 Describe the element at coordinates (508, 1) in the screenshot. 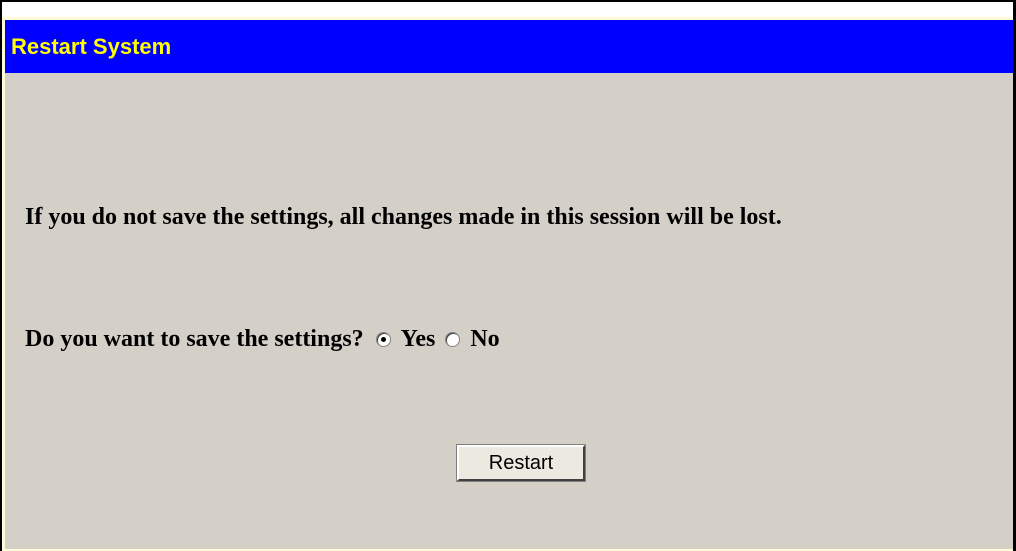

I see `top-border` at that location.